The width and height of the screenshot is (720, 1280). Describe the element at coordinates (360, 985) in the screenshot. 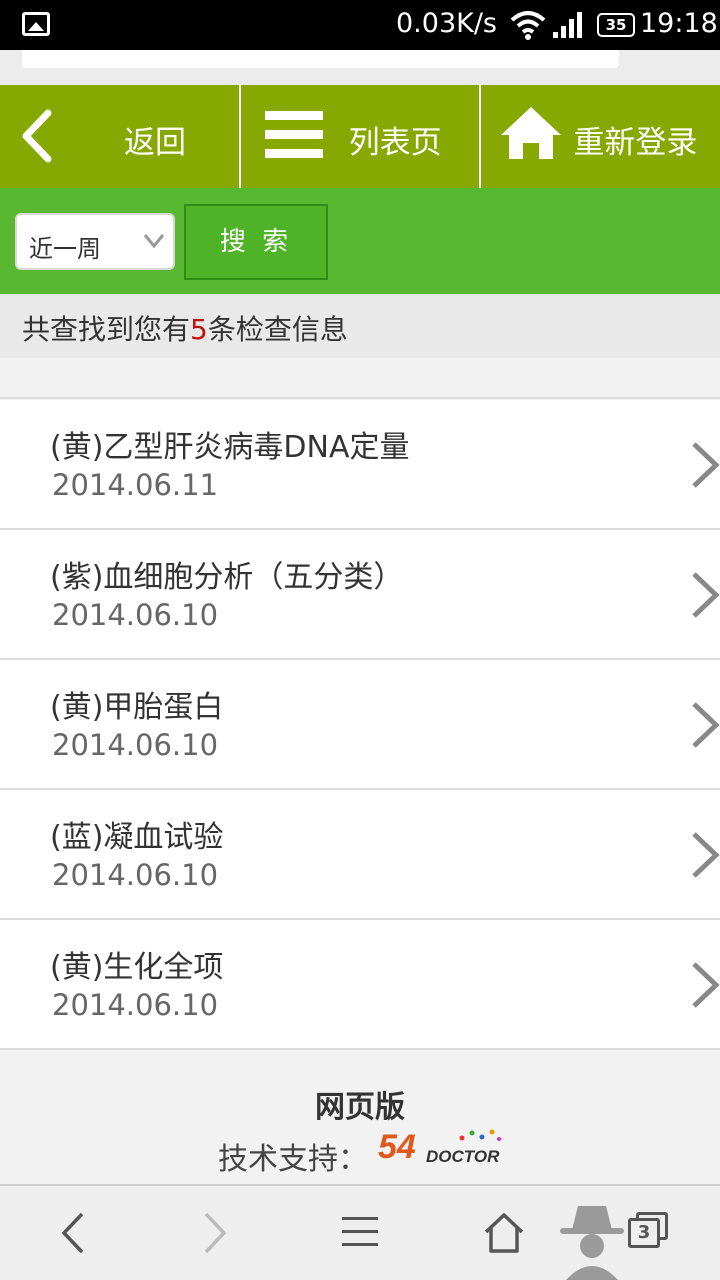

I see `list-item: (黄)生化全项 2014.06.10` at that location.